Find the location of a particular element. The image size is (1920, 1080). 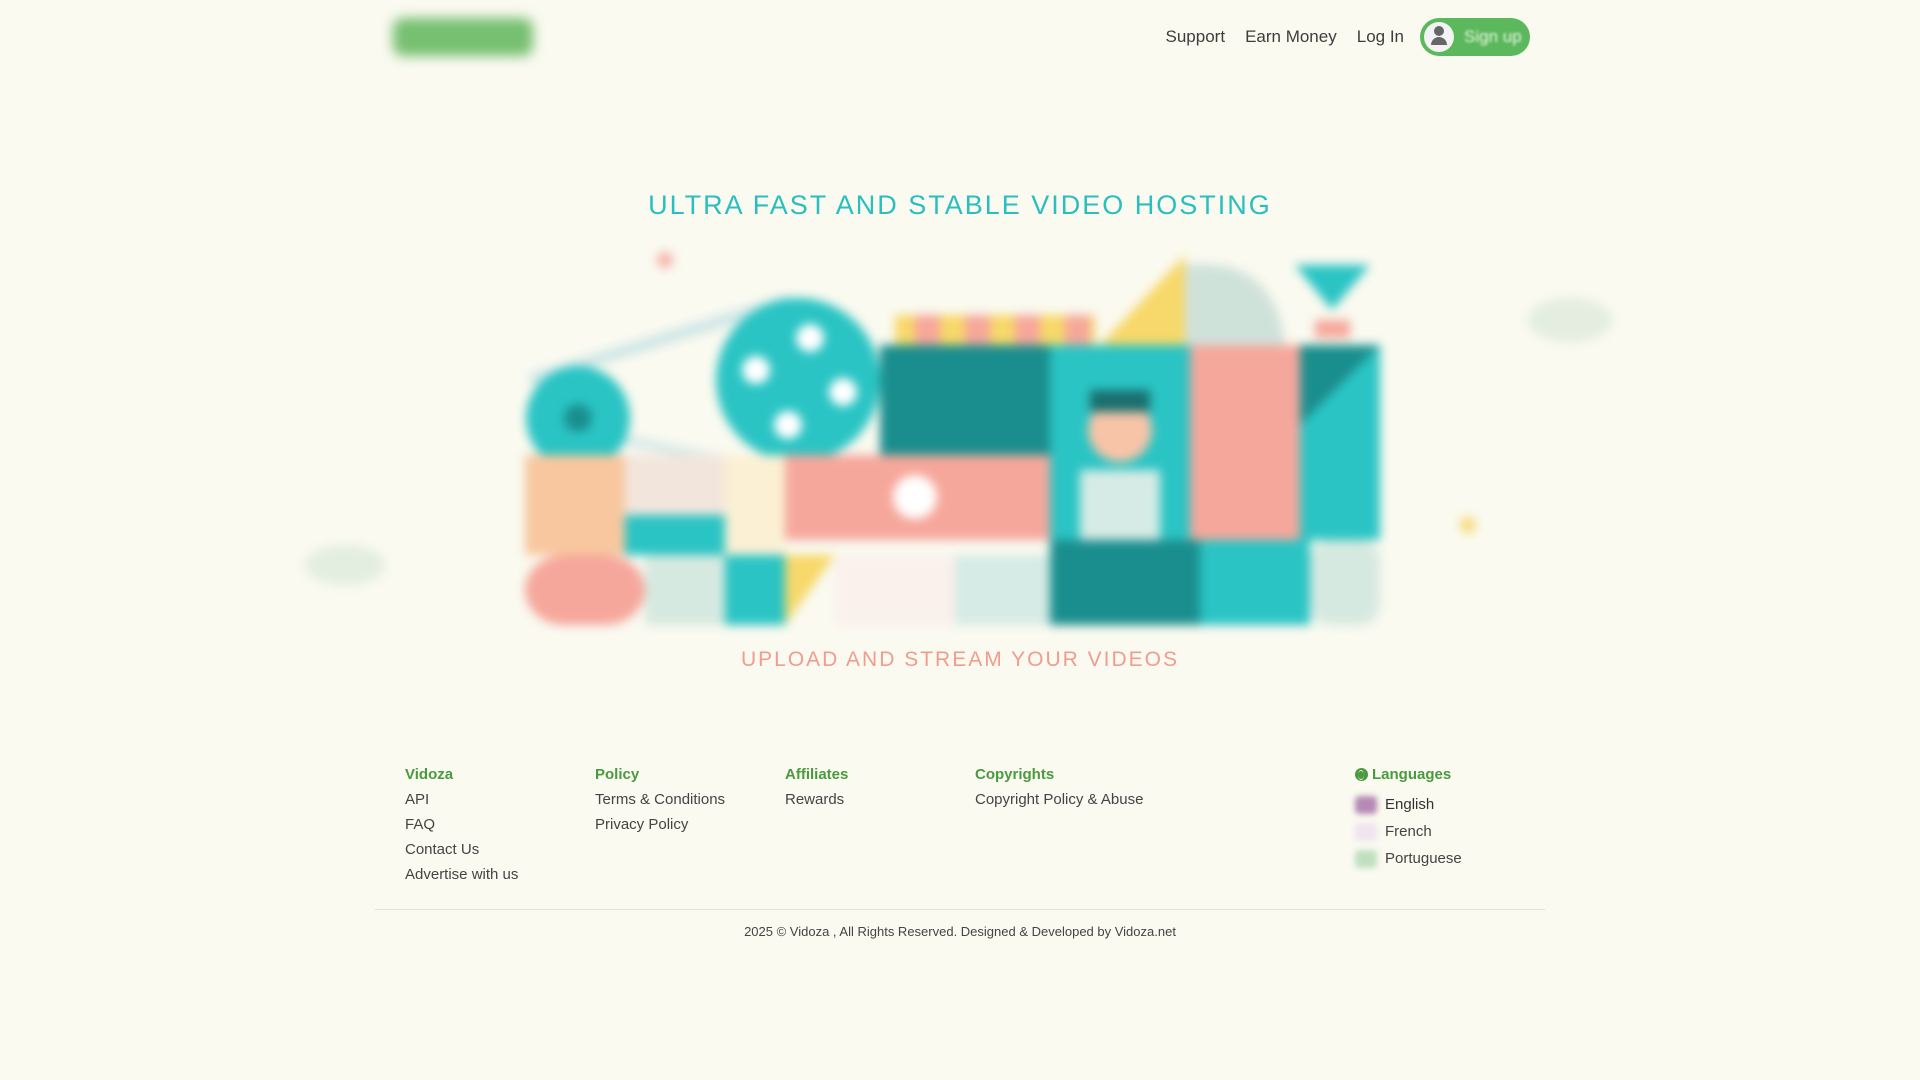

top-nav: Support Earn Money Log In Sign up is located at coordinates (1338, 37).